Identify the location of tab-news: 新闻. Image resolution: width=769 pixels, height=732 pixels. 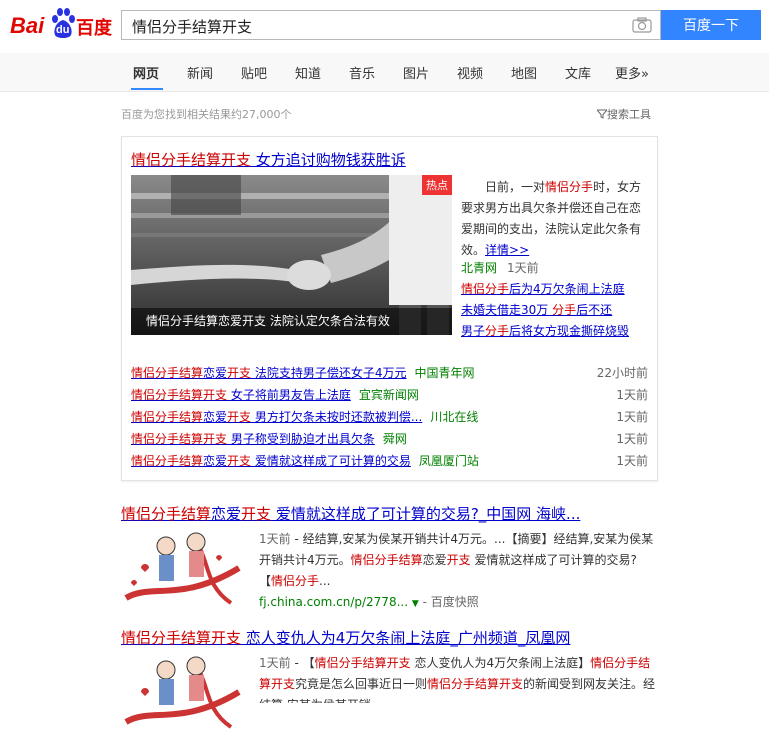
(200, 72).